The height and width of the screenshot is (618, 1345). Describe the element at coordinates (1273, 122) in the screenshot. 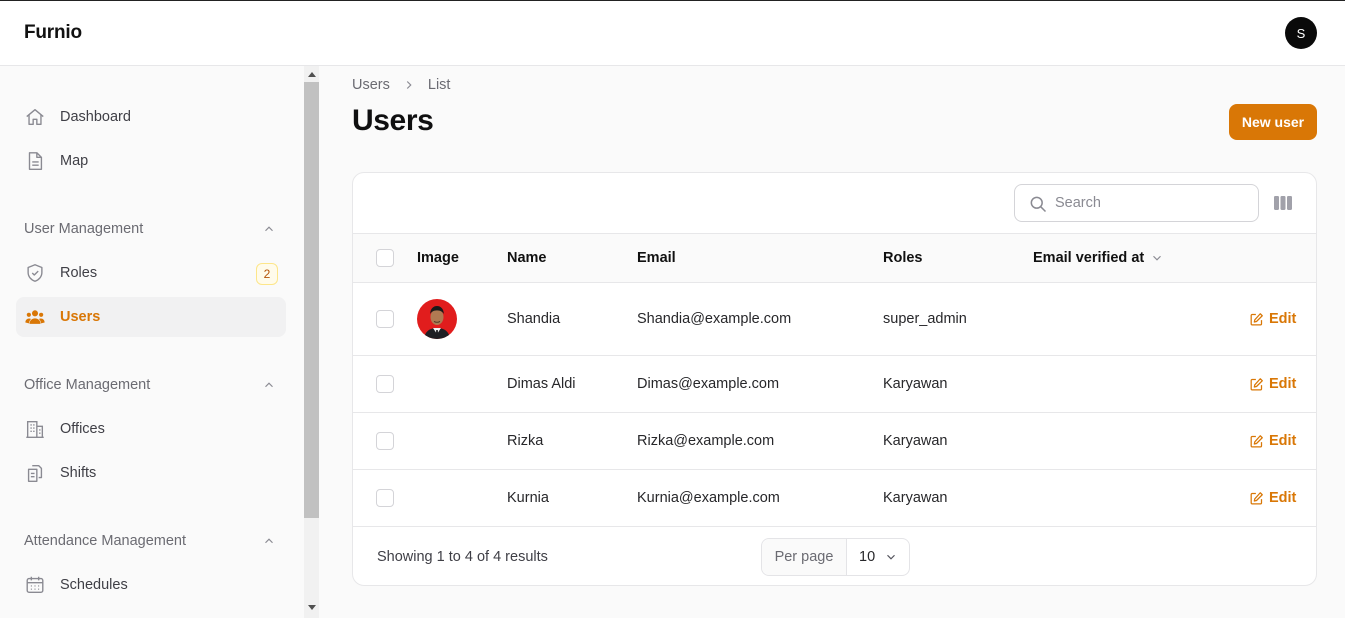

I see `new-user-button: New user` at that location.